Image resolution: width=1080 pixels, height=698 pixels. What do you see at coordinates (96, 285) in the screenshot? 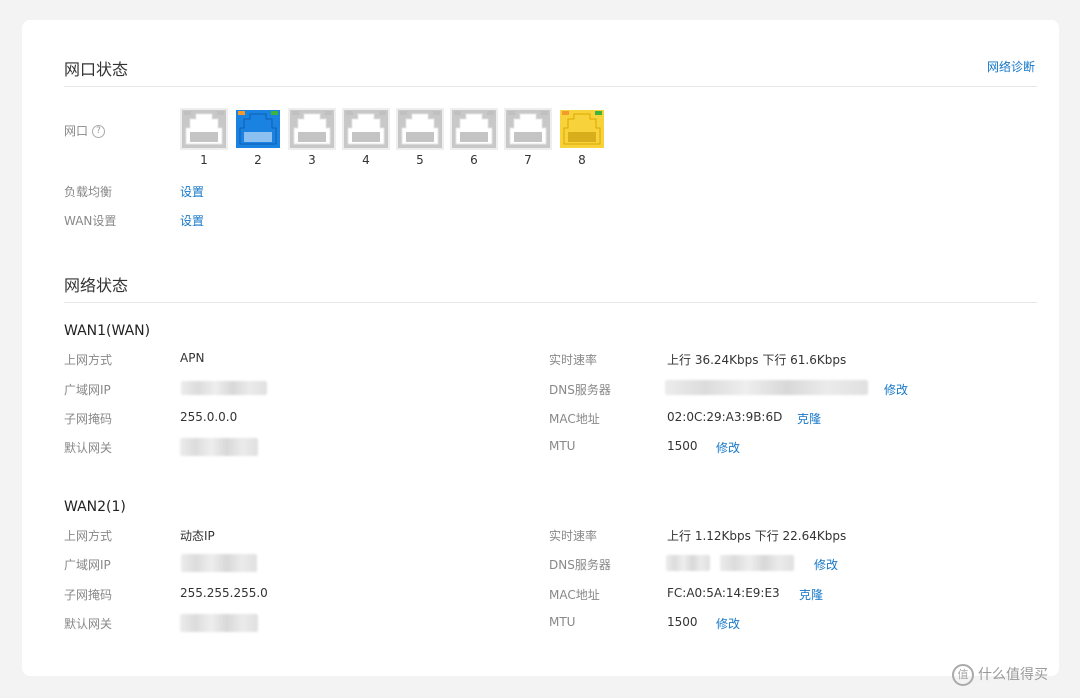
I see `network-status-title: 网络状态` at bounding box center [96, 285].